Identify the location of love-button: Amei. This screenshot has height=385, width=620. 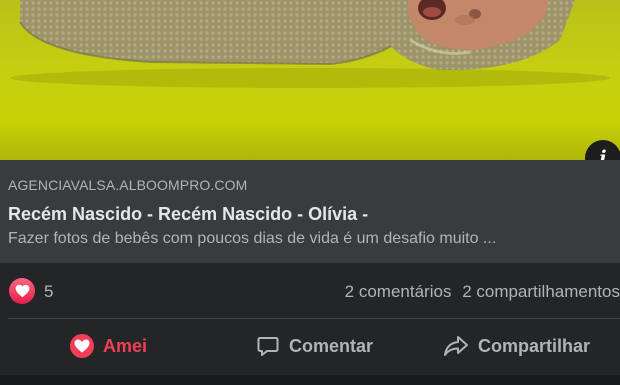
(108, 346).